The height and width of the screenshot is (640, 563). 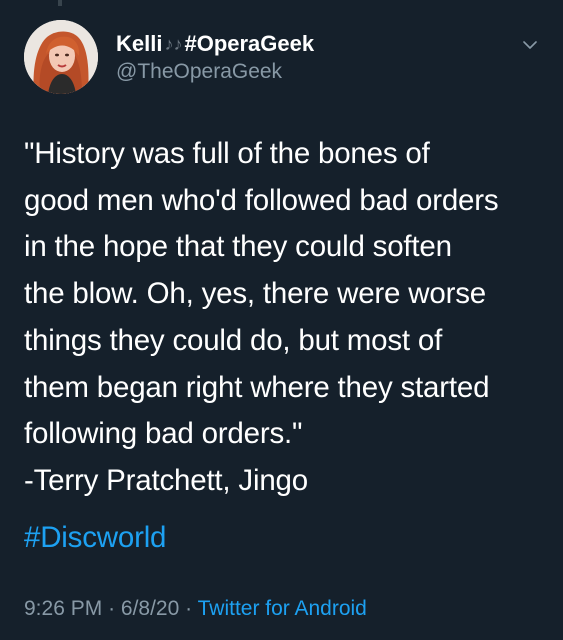 What do you see at coordinates (195, 609) in the screenshot?
I see `tweet-metadata: 9:26 PM · 6/8/20 · Twitter for Android` at bounding box center [195, 609].